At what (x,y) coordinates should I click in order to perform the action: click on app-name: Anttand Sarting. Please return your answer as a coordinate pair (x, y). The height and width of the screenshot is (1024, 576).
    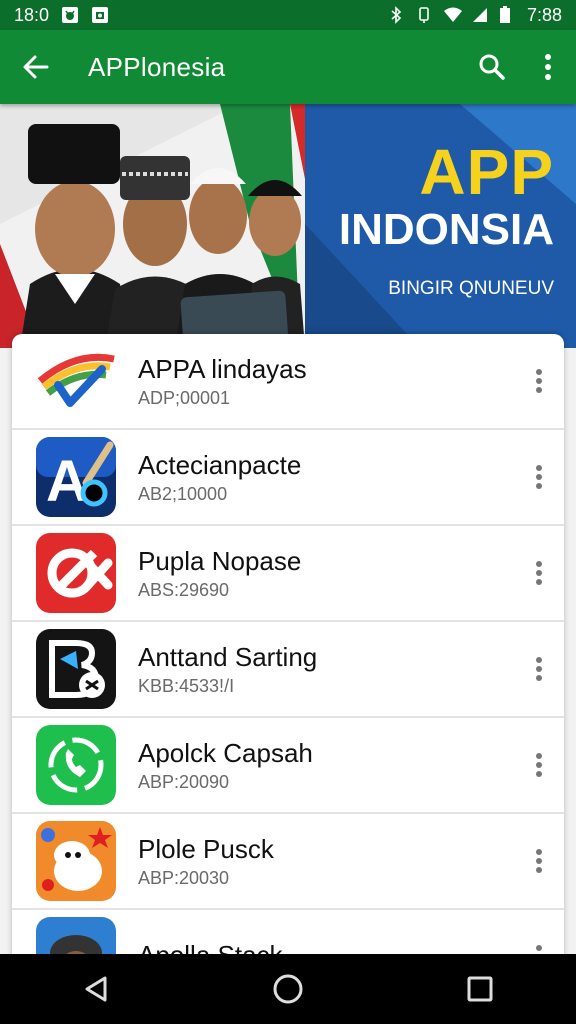
    Looking at the image, I should click on (228, 656).